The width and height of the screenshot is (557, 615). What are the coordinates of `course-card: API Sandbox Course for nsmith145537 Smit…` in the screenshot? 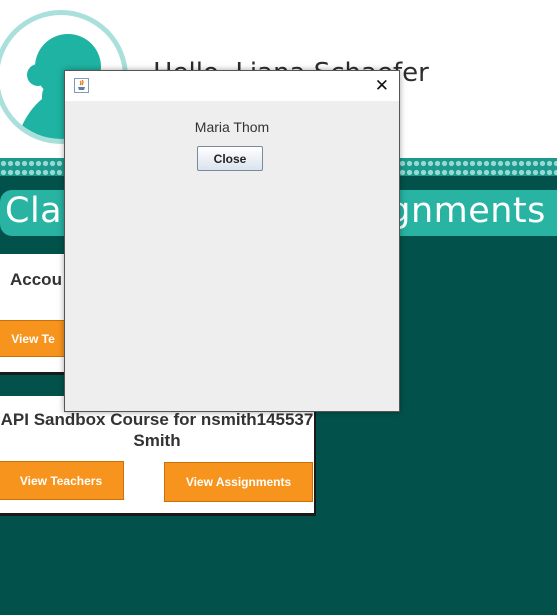 It's located at (158, 456).